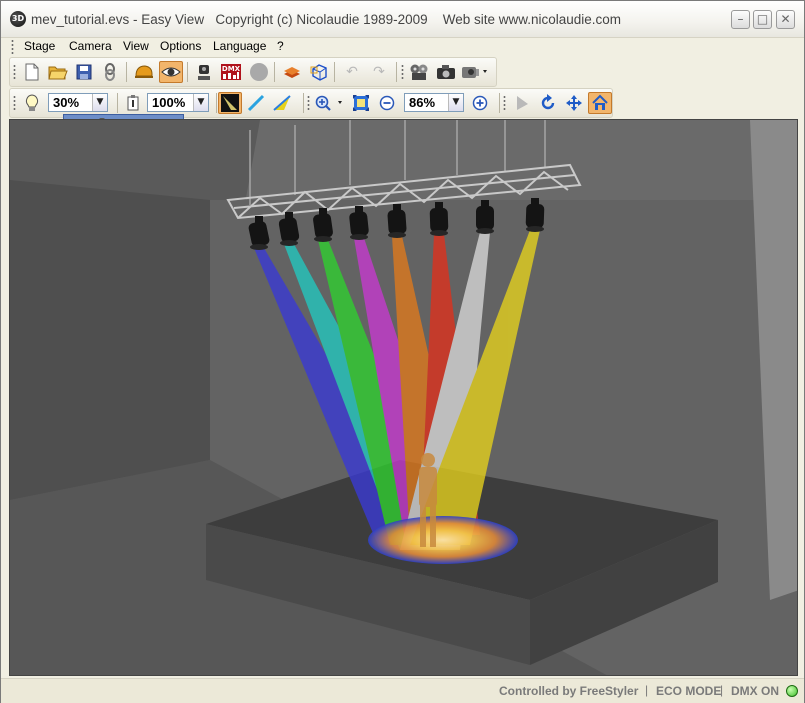  I want to click on menu-bar: Stage Camera View Options Language ?, so click(404, 47).